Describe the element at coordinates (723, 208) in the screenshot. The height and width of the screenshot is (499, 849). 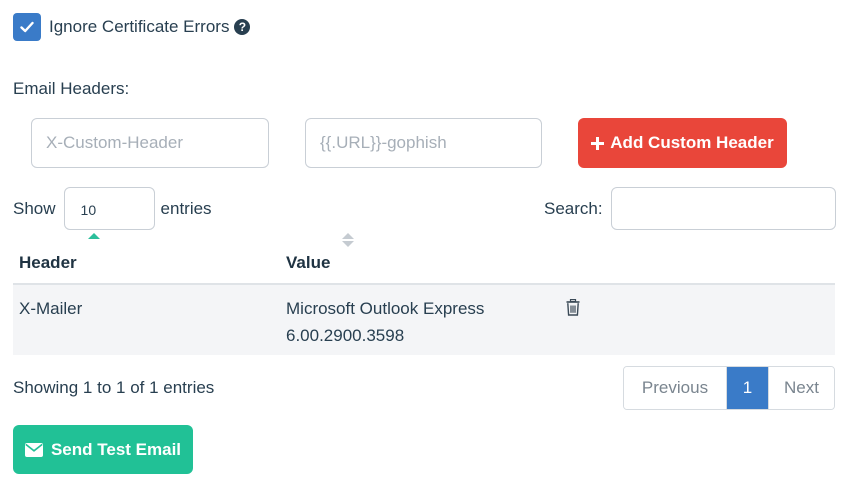
I see `search-input` at that location.